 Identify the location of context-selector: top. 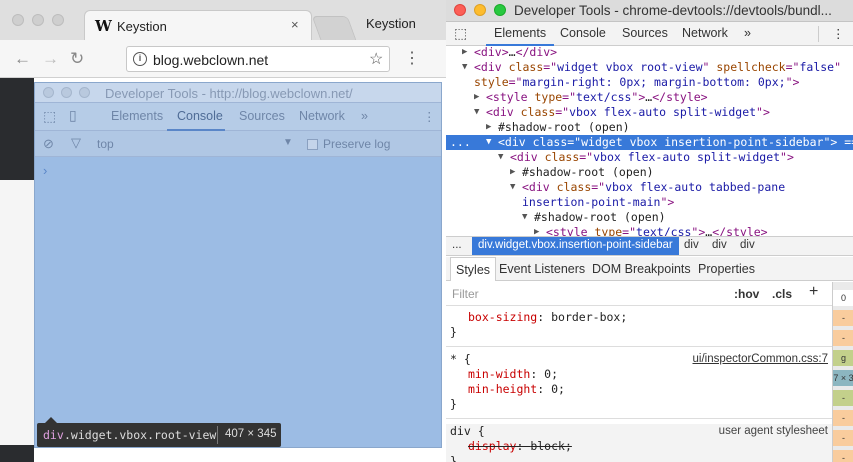
(105, 144).